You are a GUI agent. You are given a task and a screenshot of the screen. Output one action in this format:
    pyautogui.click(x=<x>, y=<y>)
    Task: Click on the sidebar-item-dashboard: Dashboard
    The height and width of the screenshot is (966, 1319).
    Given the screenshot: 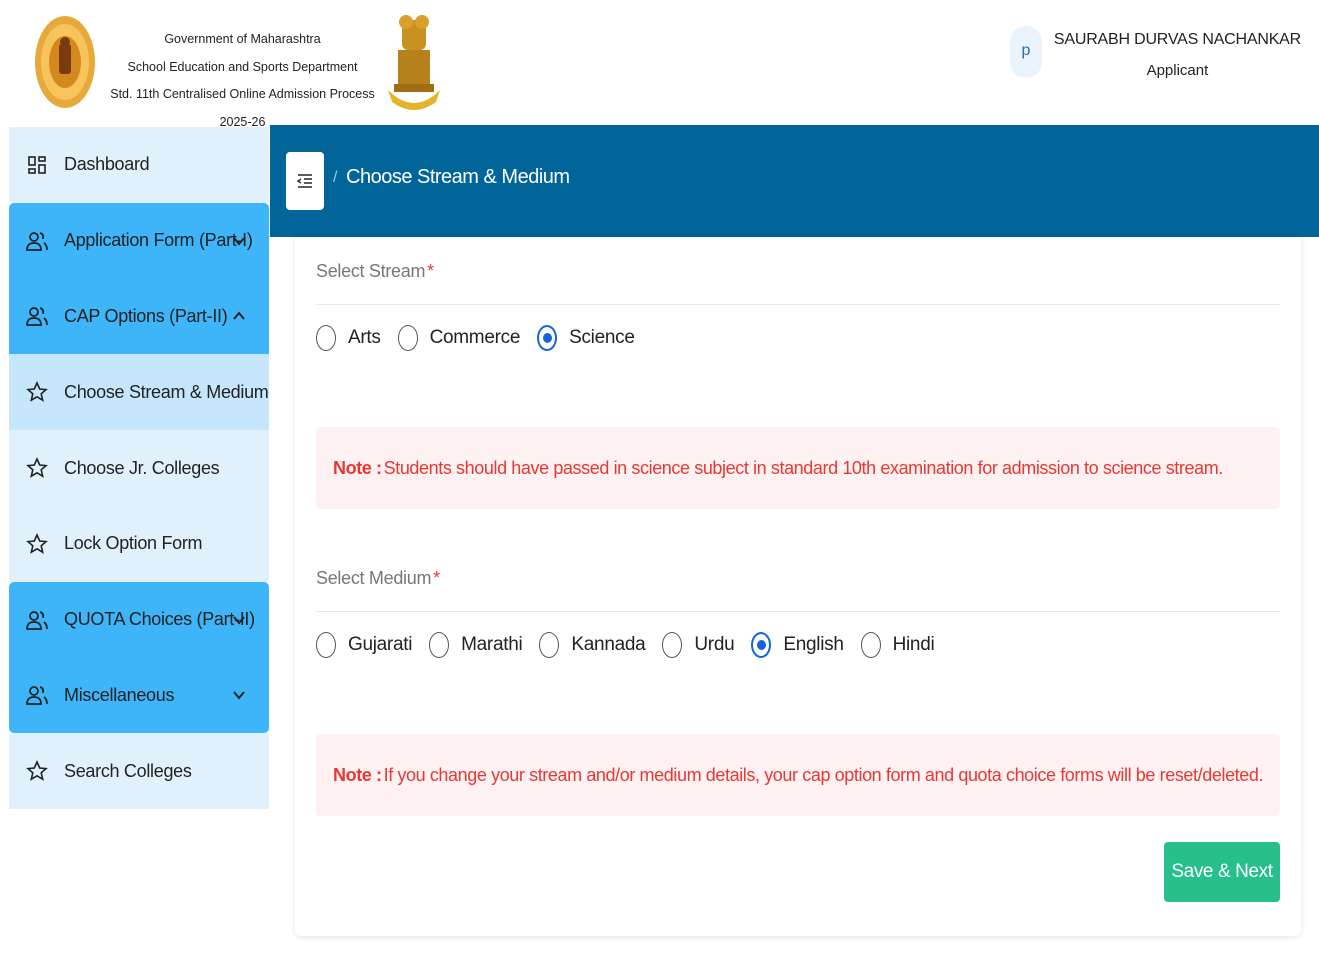 What is the action you would take?
    pyautogui.click(x=139, y=165)
    